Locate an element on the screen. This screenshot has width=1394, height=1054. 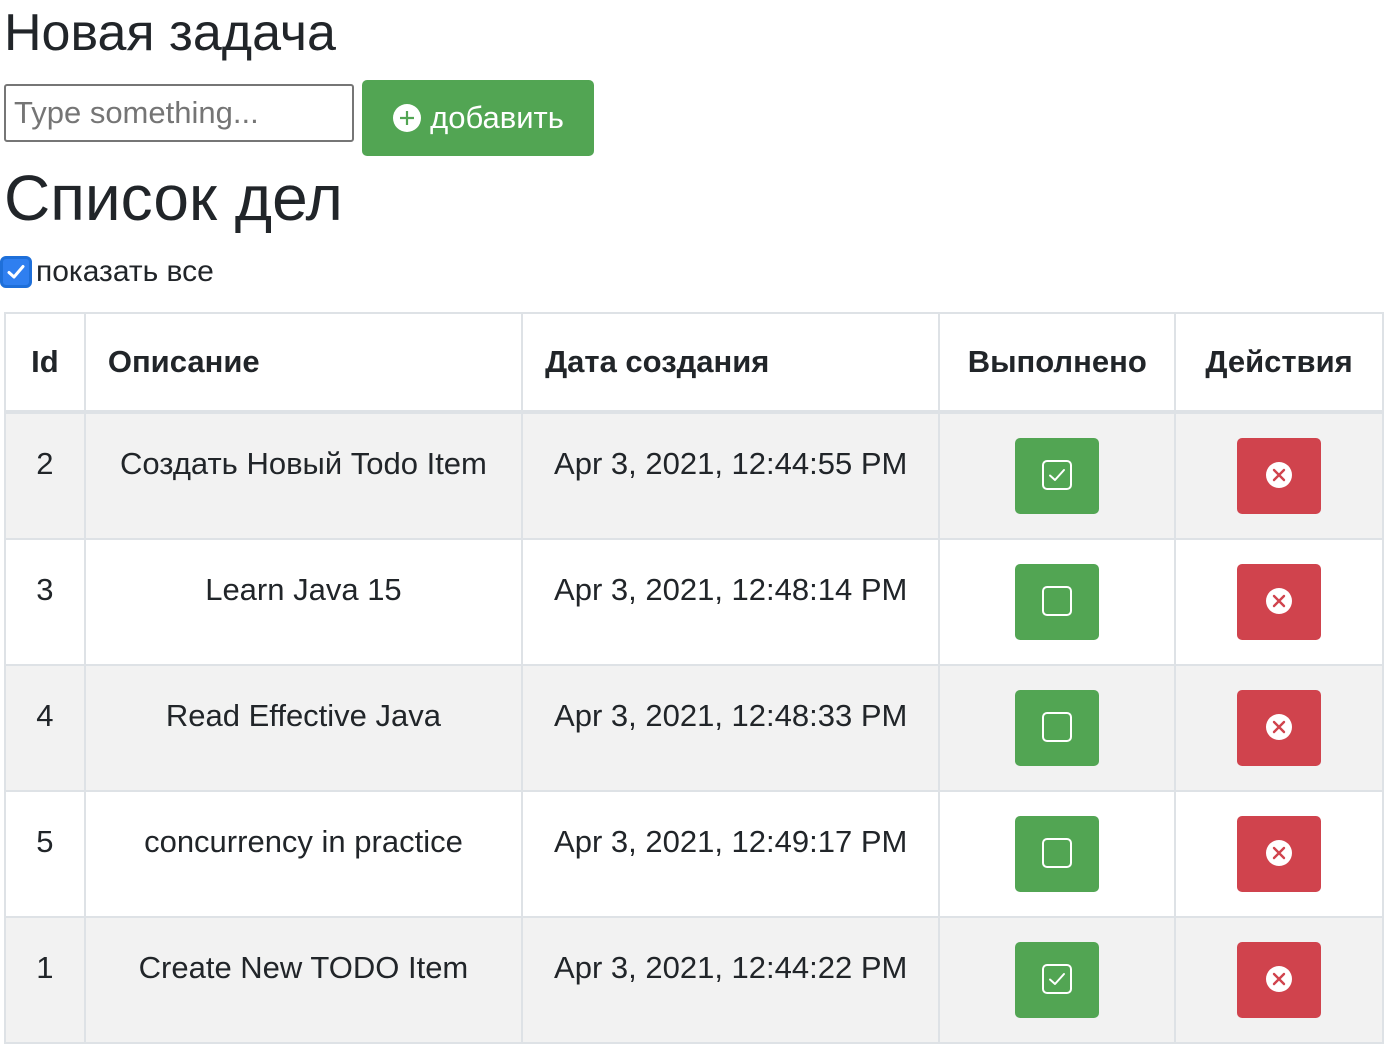
checkbox-checked-icon is located at coordinates (16, 272).